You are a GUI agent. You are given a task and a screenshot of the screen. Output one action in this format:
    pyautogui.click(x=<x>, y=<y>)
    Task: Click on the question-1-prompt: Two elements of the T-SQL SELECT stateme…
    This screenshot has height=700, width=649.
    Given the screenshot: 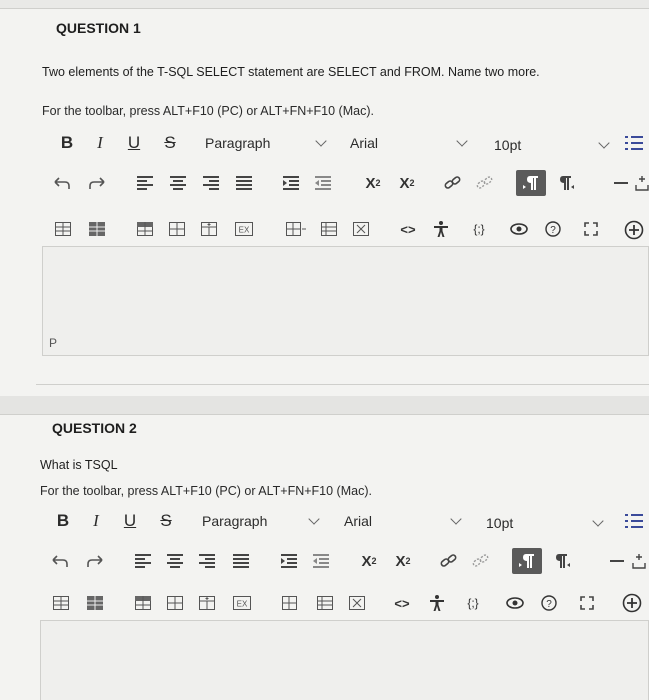 What is the action you would take?
    pyautogui.click(x=291, y=72)
    